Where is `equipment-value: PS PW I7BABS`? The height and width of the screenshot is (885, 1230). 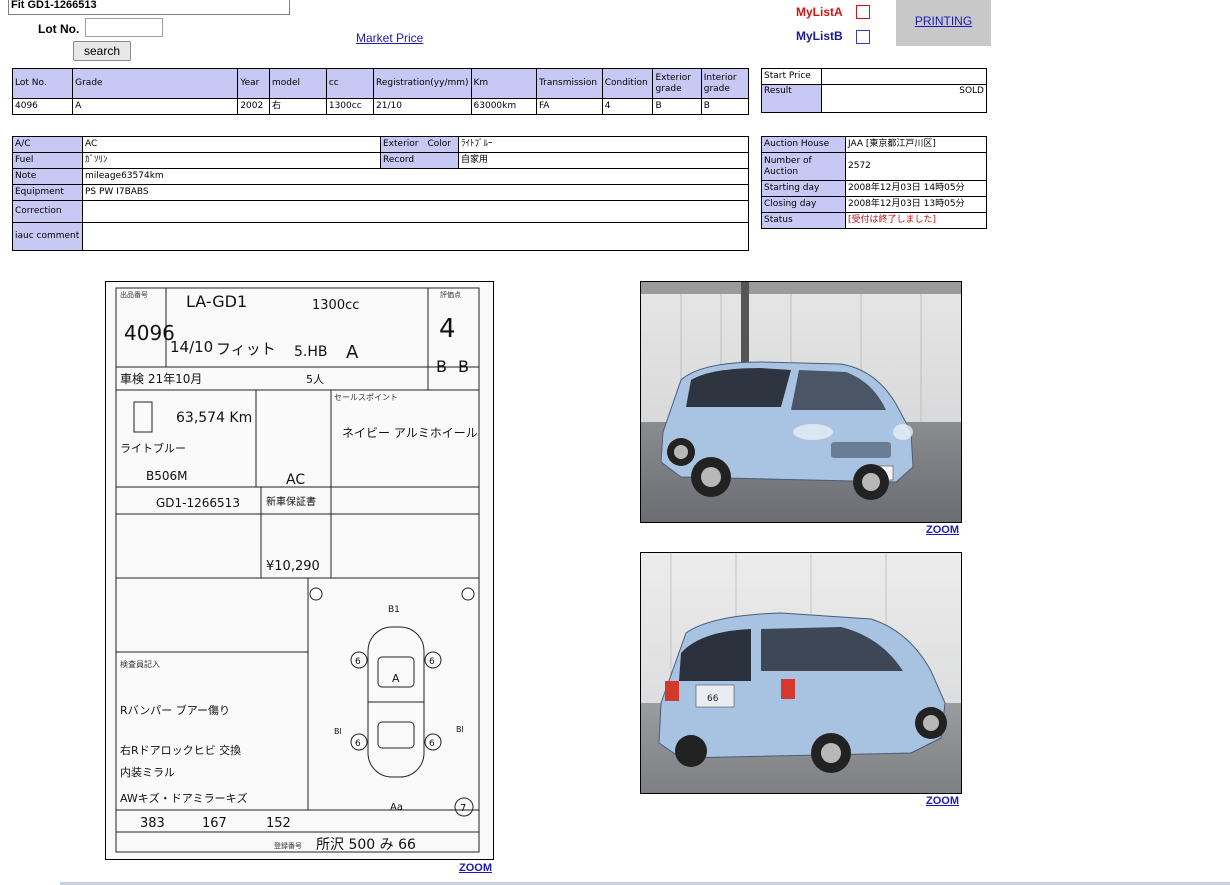
equipment-value: PS PW I7BABS is located at coordinates (415, 192).